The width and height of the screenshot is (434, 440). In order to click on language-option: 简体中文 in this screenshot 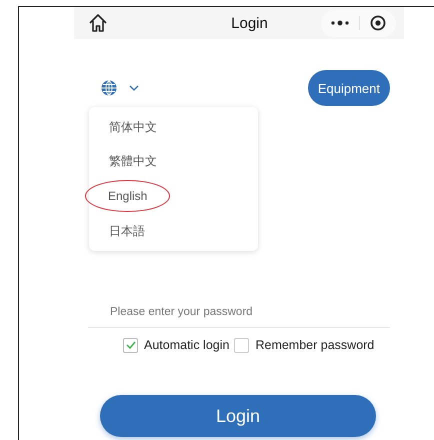, I will do `click(123, 127)`.